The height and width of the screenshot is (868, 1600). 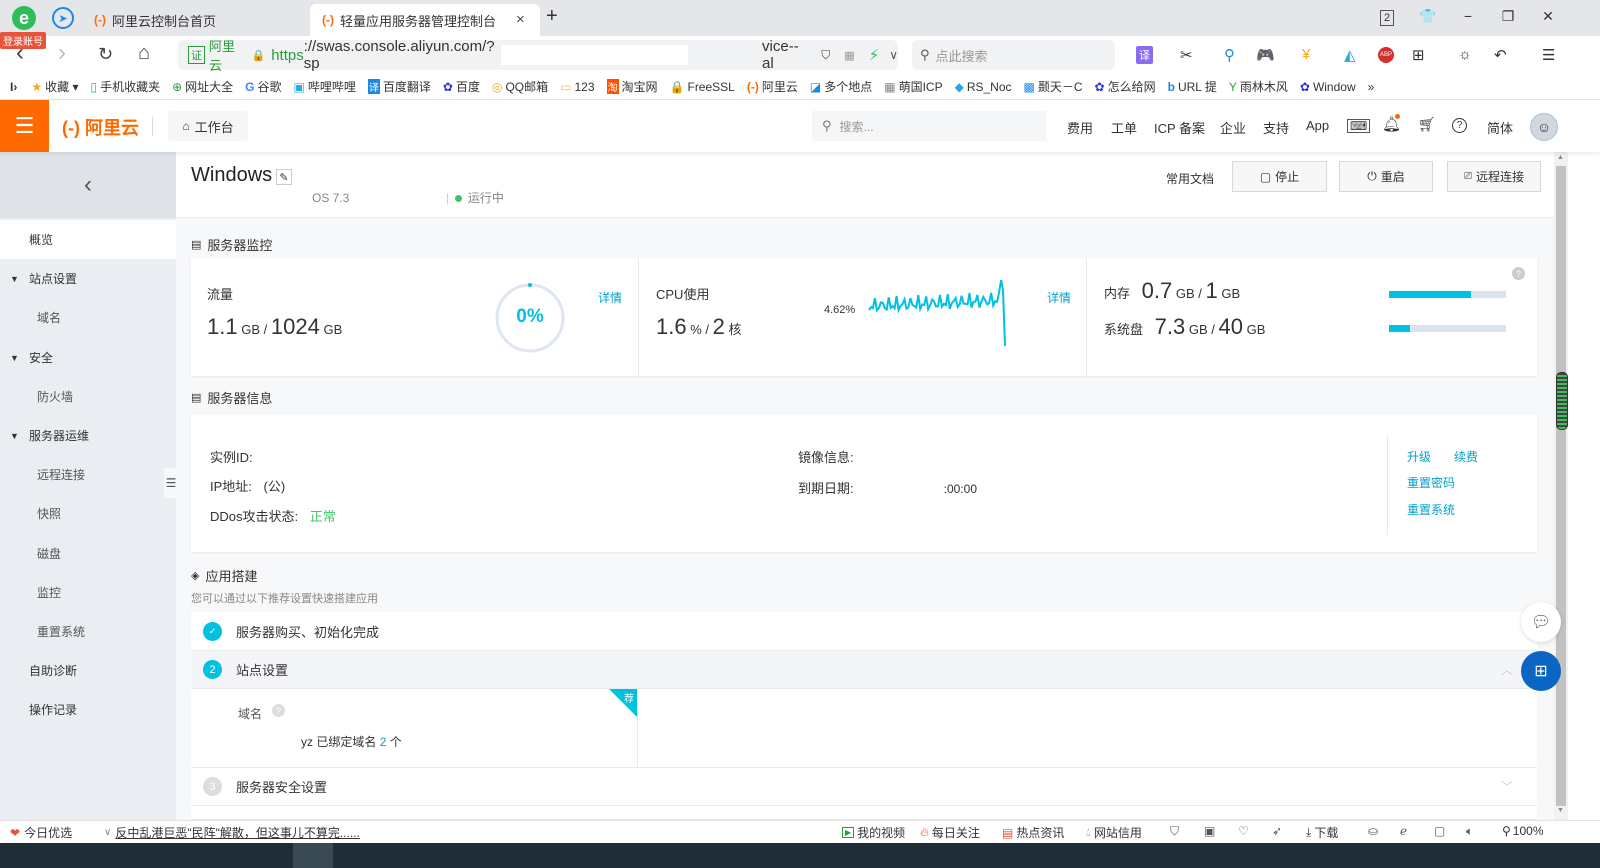 I want to click on bookmark: 译百度翻译, so click(x=399, y=86).